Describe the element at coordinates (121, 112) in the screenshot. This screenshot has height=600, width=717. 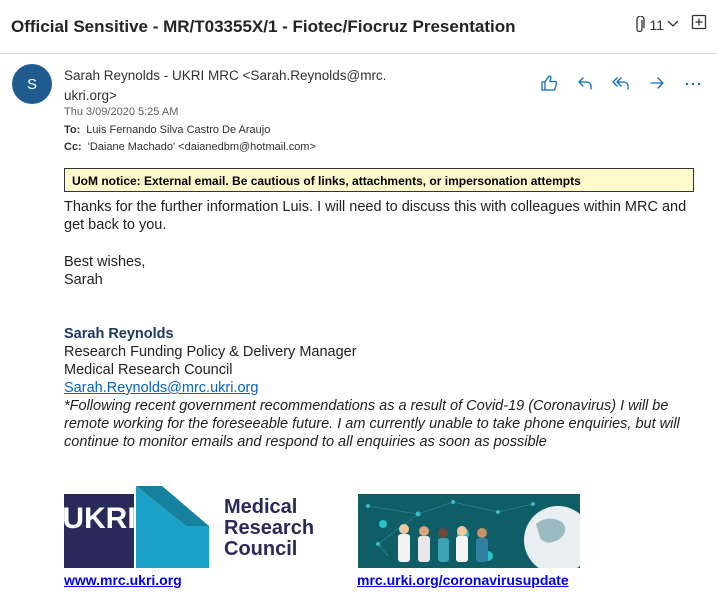
I see `sent-date: Thu 3/09/2020 5:25 AM` at that location.